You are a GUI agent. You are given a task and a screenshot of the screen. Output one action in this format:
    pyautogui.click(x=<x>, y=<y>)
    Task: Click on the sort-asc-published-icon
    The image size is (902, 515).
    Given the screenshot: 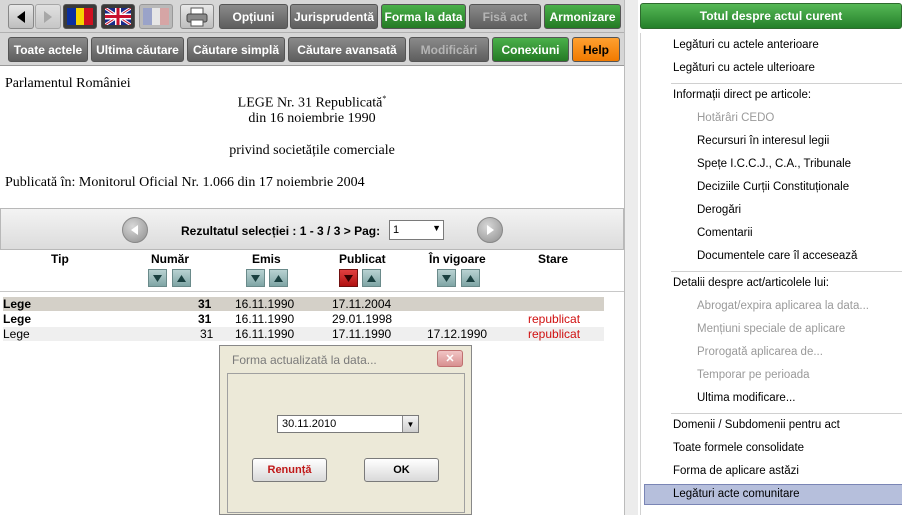 What is the action you would take?
    pyautogui.click(x=371, y=278)
    